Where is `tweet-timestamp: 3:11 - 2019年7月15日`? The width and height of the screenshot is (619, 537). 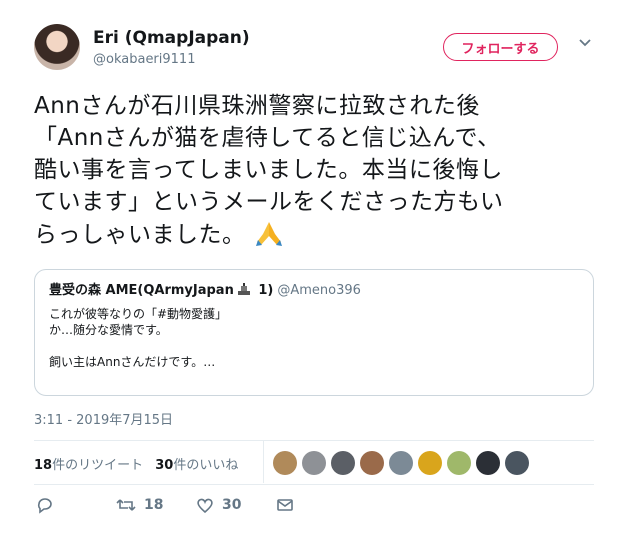
tweet-timestamp: 3:11 - 2019年7月15日 is located at coordinates (103, 418).